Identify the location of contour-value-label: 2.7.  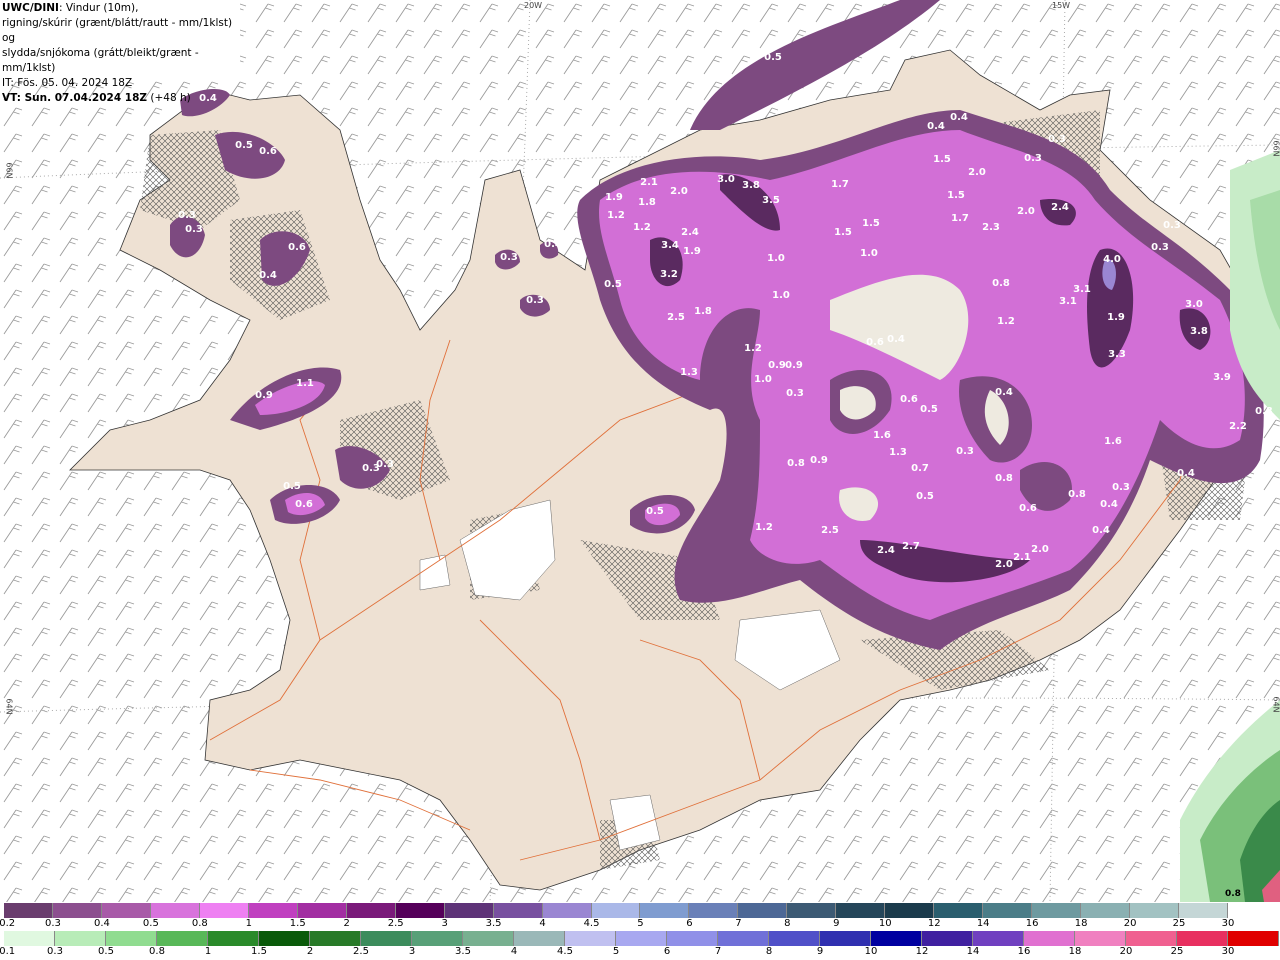
(911, 546).